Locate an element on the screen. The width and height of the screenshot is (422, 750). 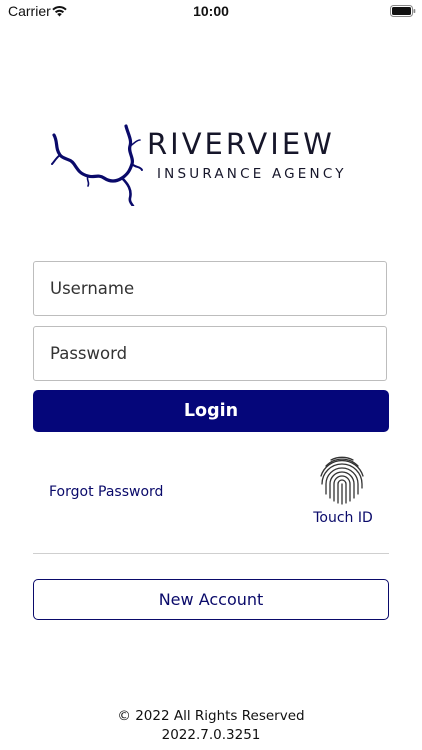
status-bar: Carrier 10:00 is located at coordinates (211, 12).